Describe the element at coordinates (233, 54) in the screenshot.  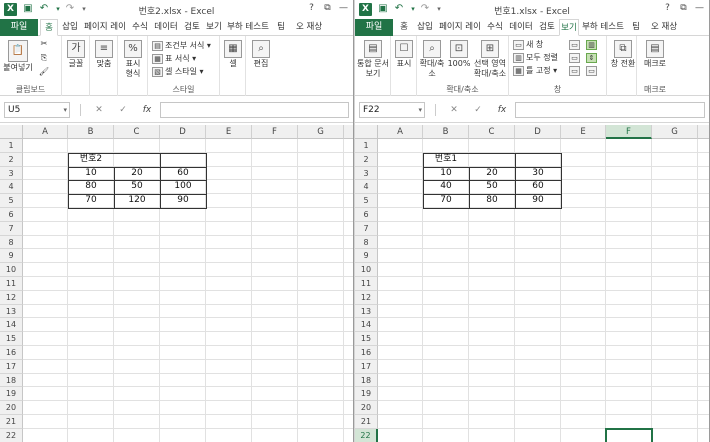
I see `cells-button: ▦ 셀` at that location.